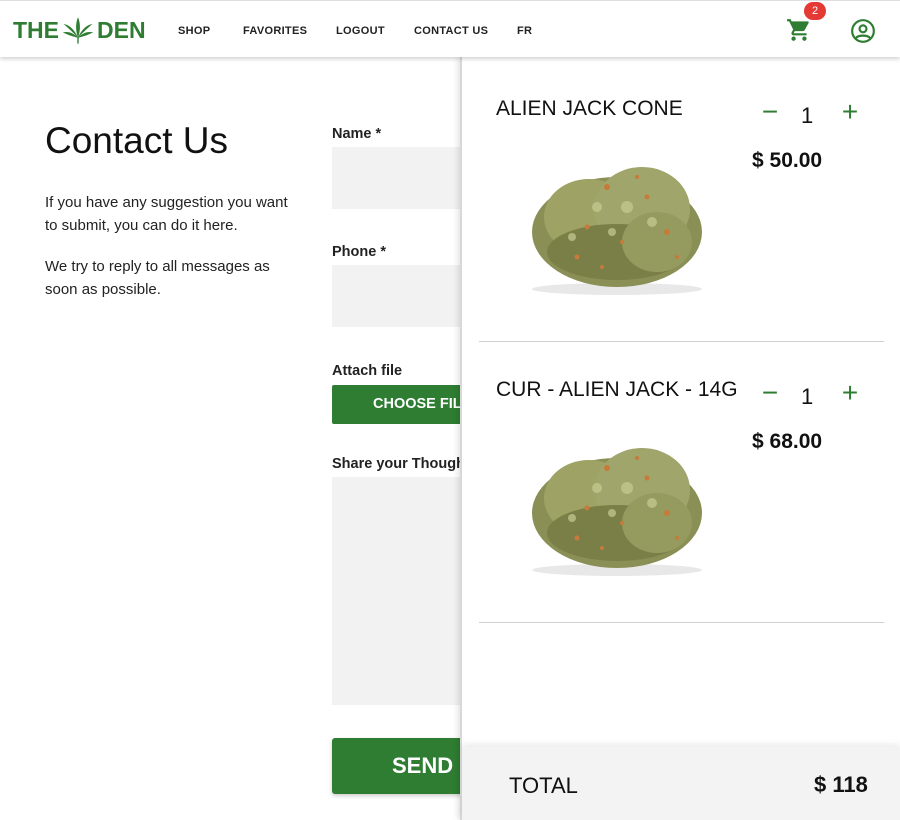 Image resolution: width=900 pixels, height=820 pixels. I want to click on cart-total-bar: TOTAL $ 118, so click(681, 783).